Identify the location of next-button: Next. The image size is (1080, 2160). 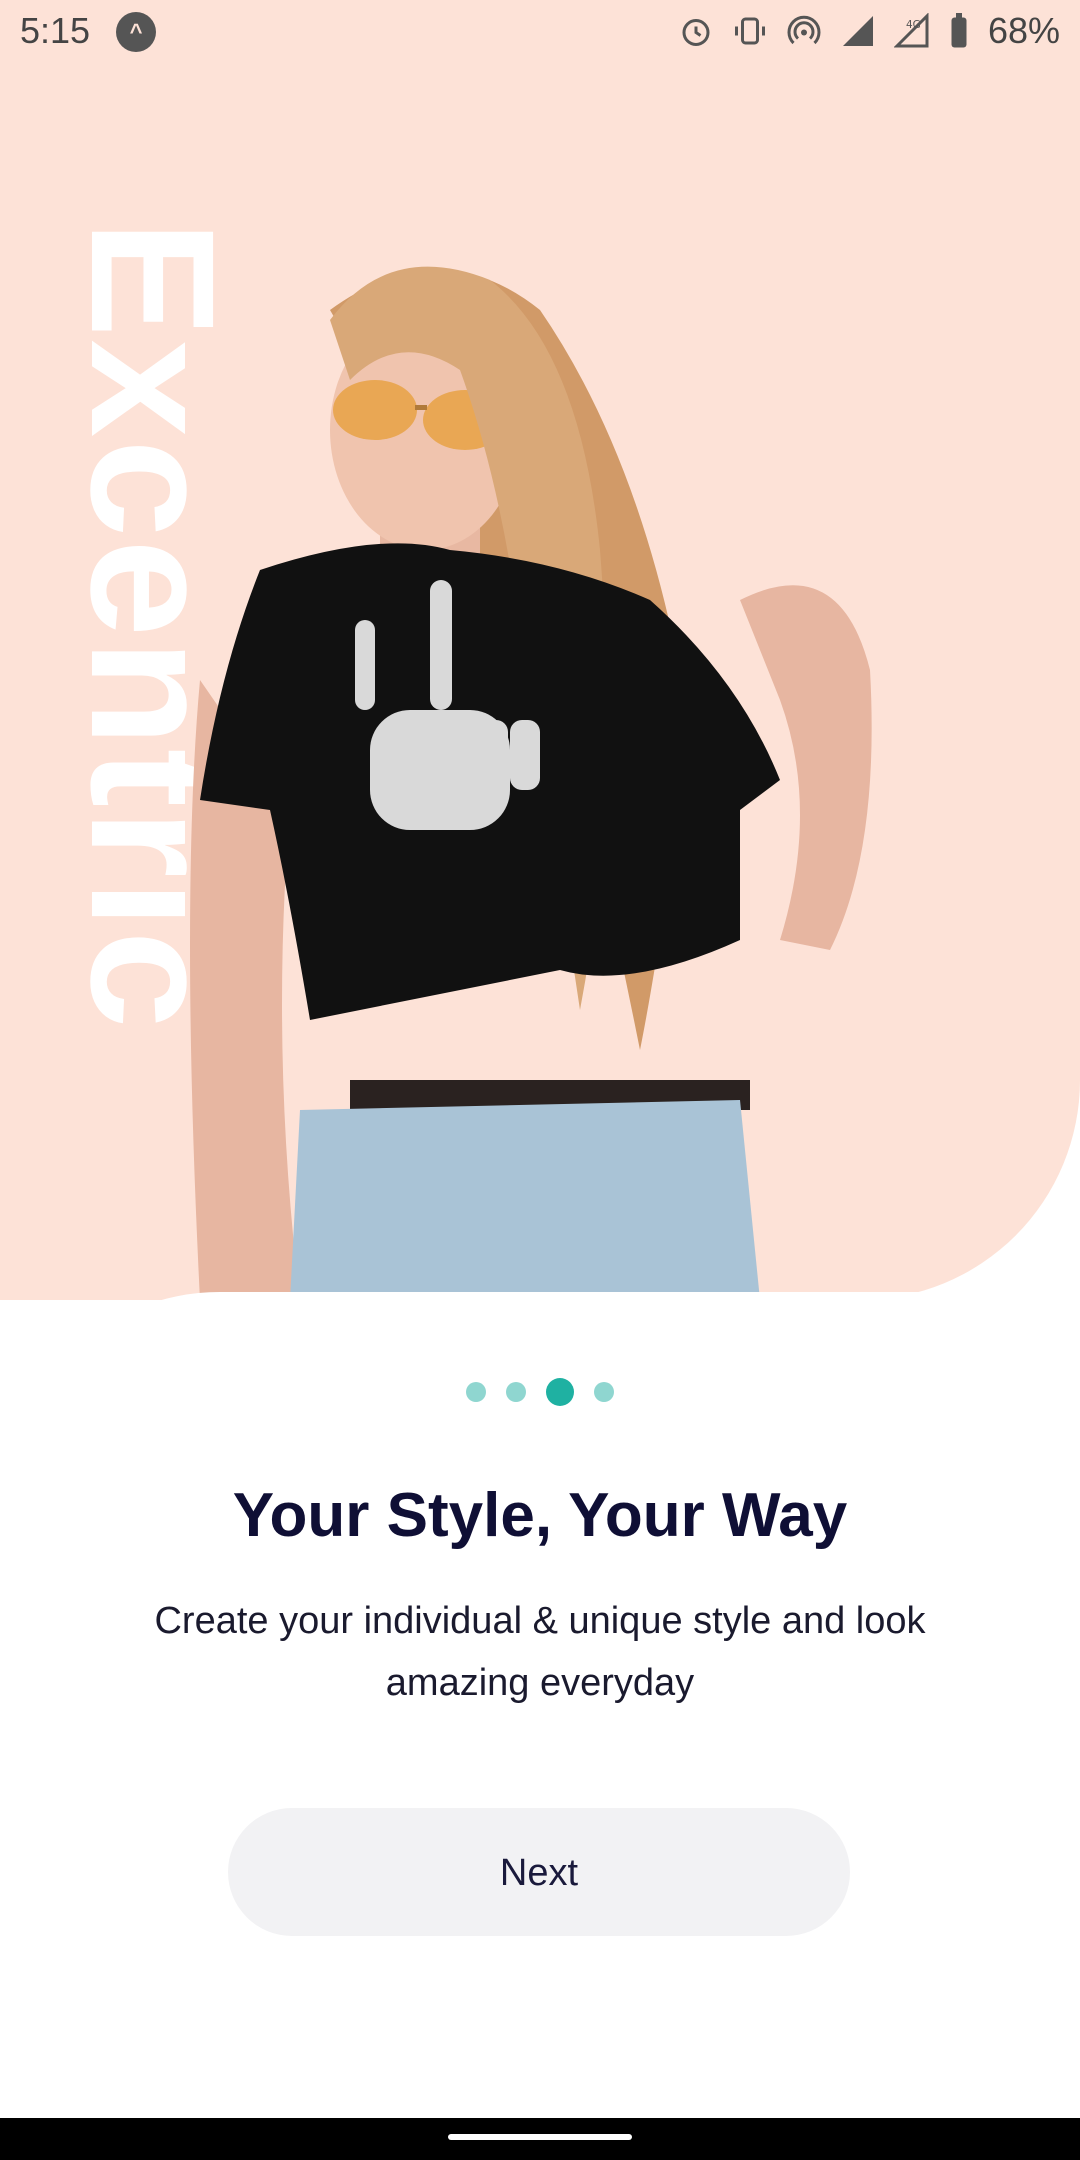
(539, 1872).